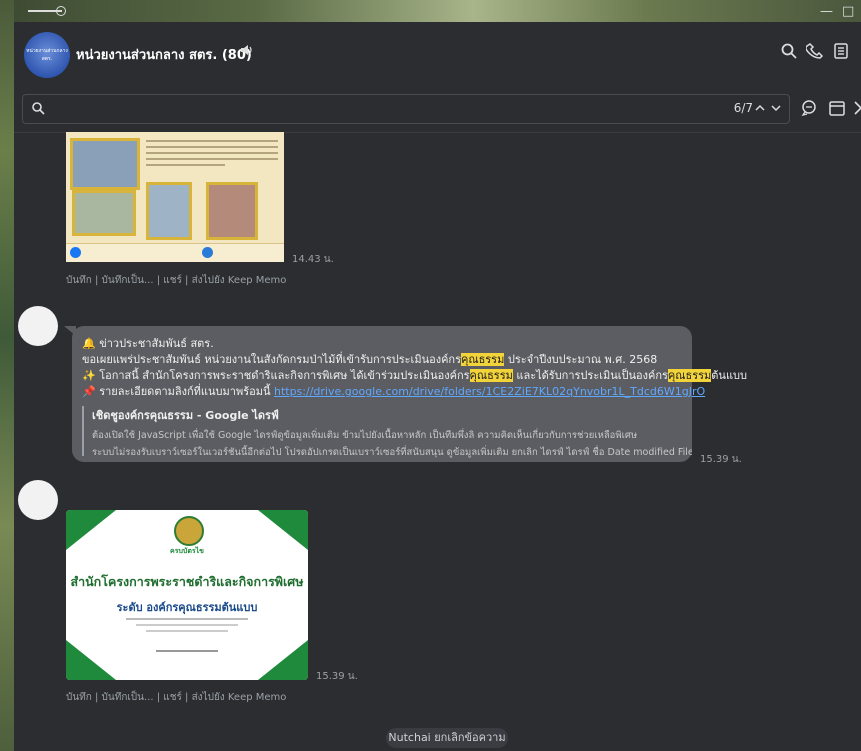 The image size is (861, 751). What do you see at coordinates (809, 108) in the screenshot?
I see `chat-bubble-icon` at bounding box center [809, 108].